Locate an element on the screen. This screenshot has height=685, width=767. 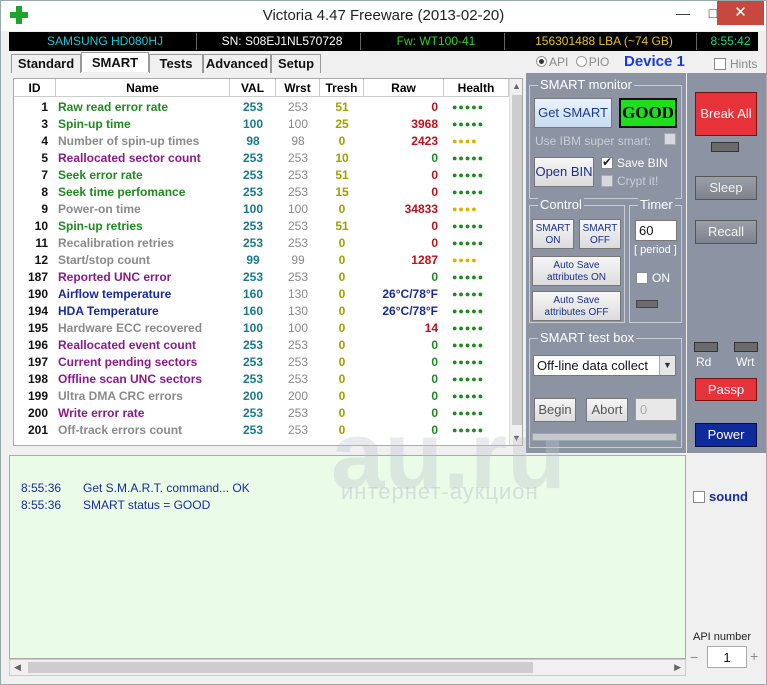
table-row: 1 Raw read error rate 253 253 51 0 ●●●●● is located at coordinates (261, 107).